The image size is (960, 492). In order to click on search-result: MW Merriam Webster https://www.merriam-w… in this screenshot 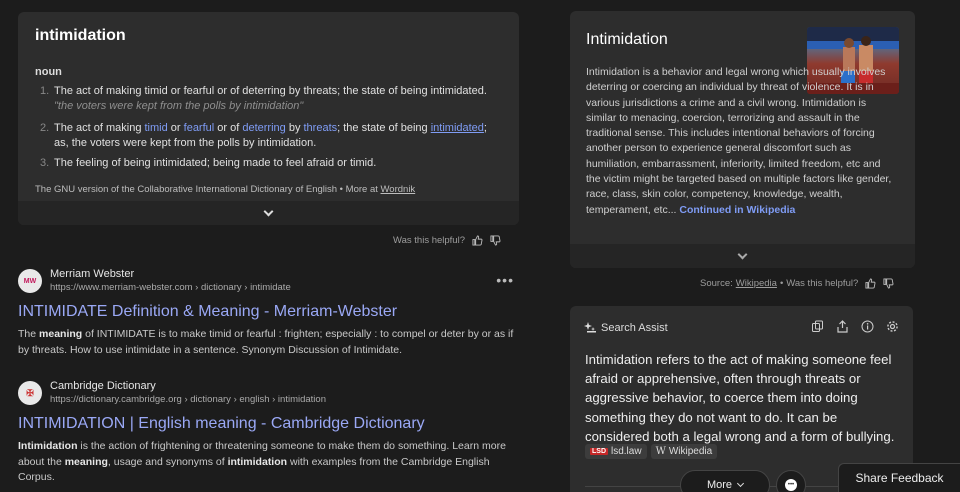, I will do `click(268, 313)`.